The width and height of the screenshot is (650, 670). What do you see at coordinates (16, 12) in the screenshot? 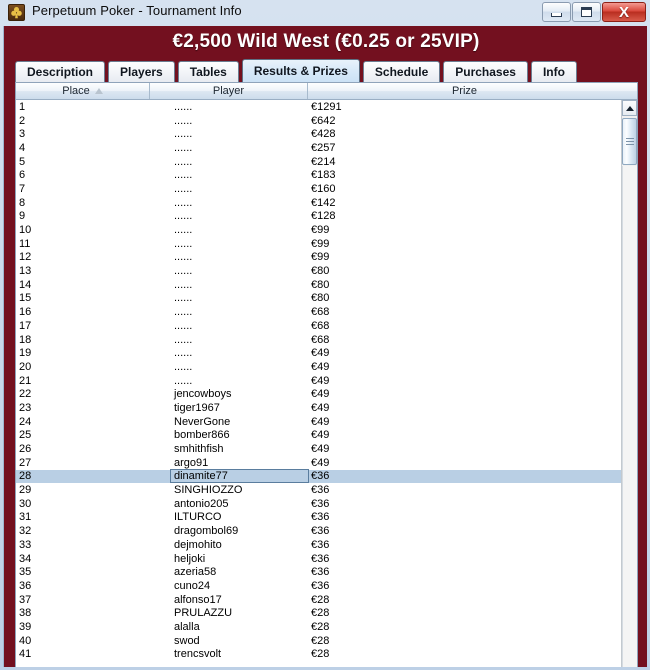
I see `club-suit-icon` at bounding box center [16, 12].